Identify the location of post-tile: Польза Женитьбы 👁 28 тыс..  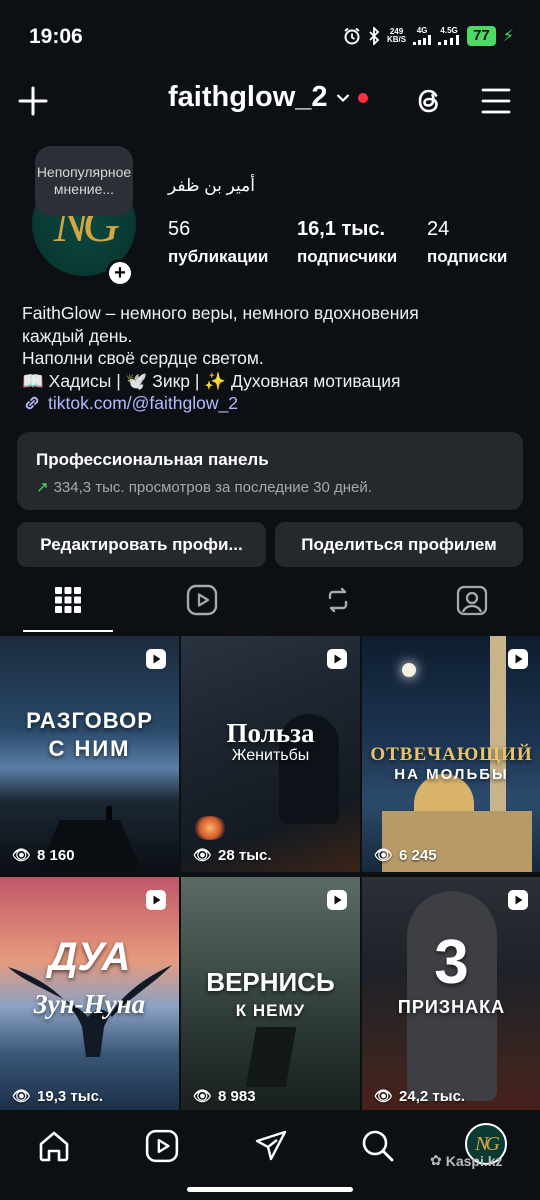
(270, 754).